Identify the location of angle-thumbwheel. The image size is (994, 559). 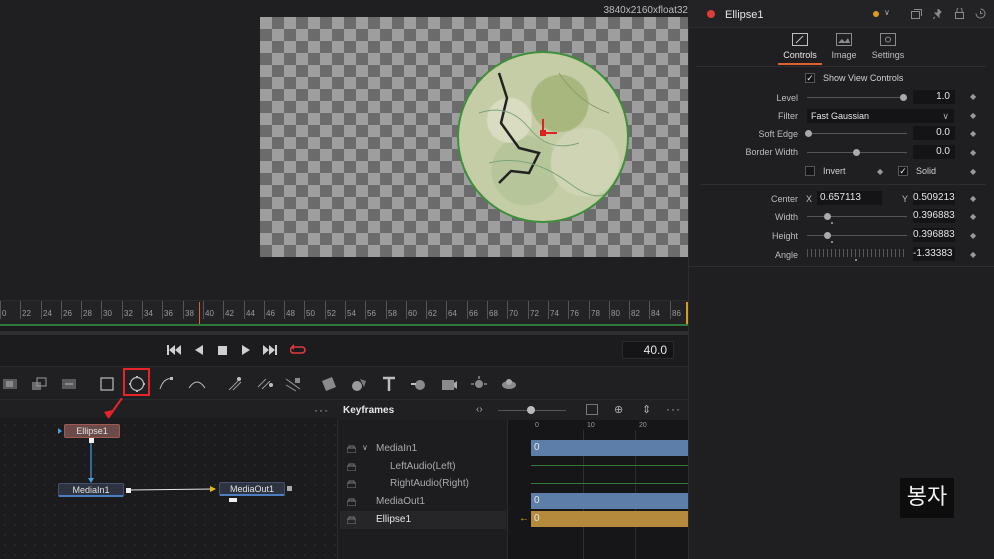
(857, 253).